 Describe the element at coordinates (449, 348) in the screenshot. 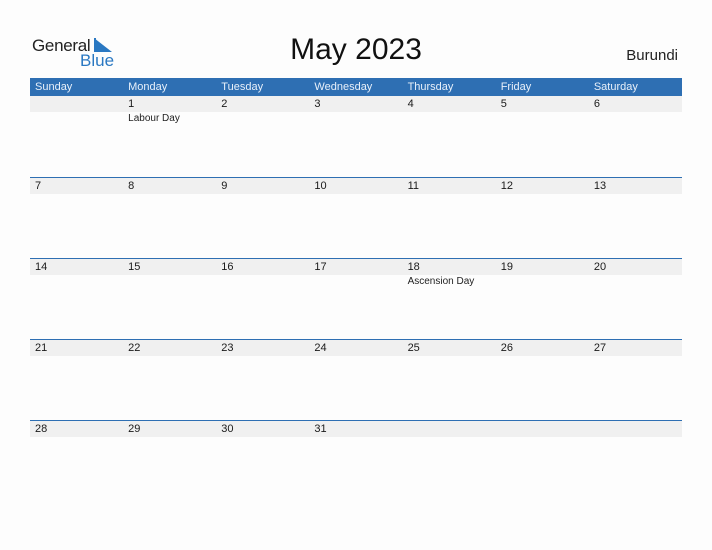

I see `day-number: 25` at that location.